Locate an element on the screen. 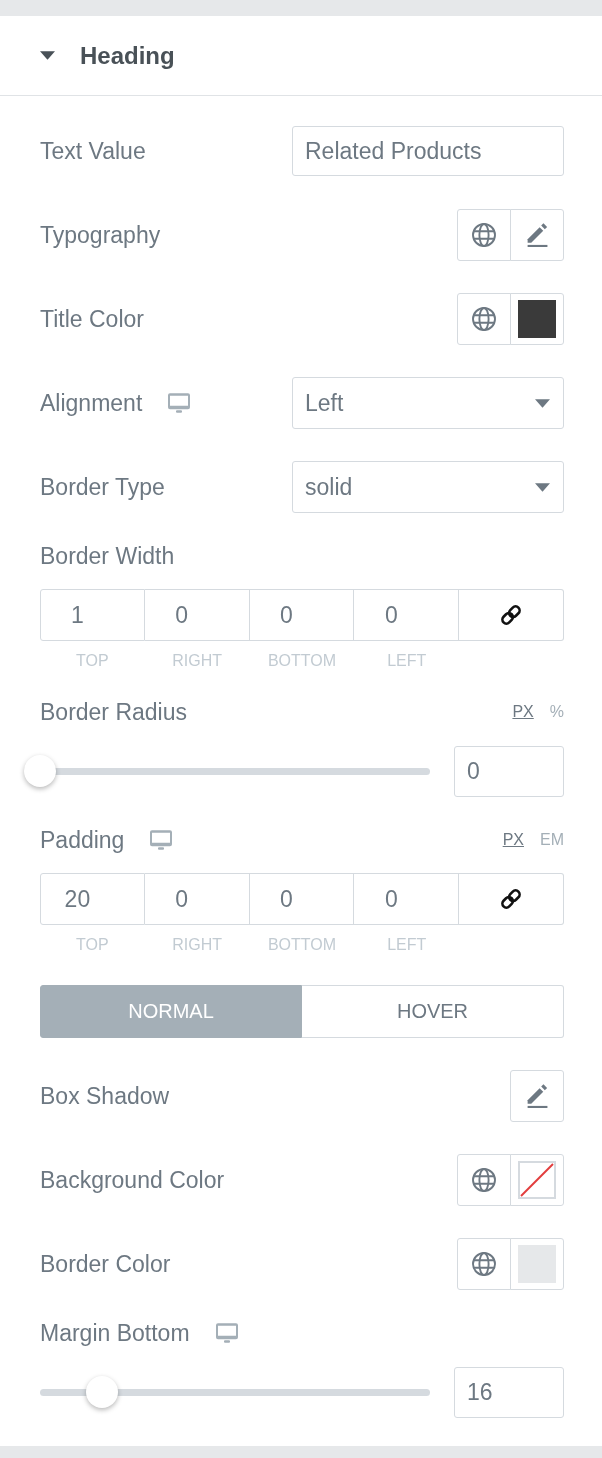 This screenshot has width=602, height=1458. control-label: Border Width is located at coordinates (107, 556).